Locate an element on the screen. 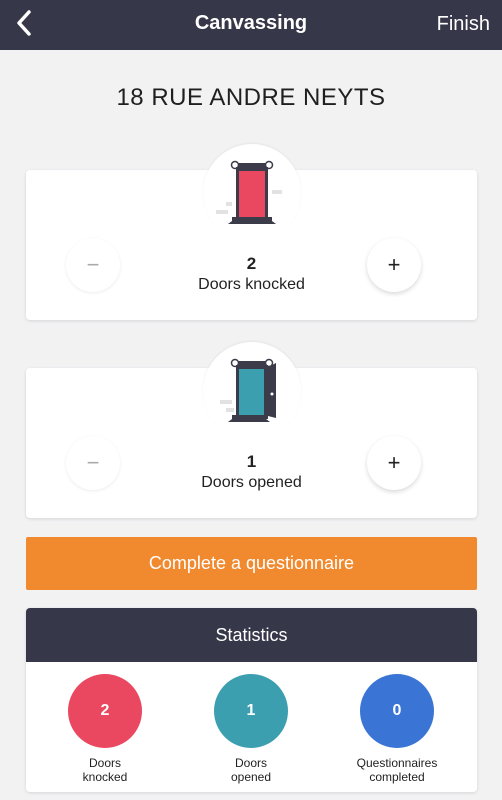 Image resolution: width=502 pixels, height=800 pixels. back-button is located at coordinates (24, 25).